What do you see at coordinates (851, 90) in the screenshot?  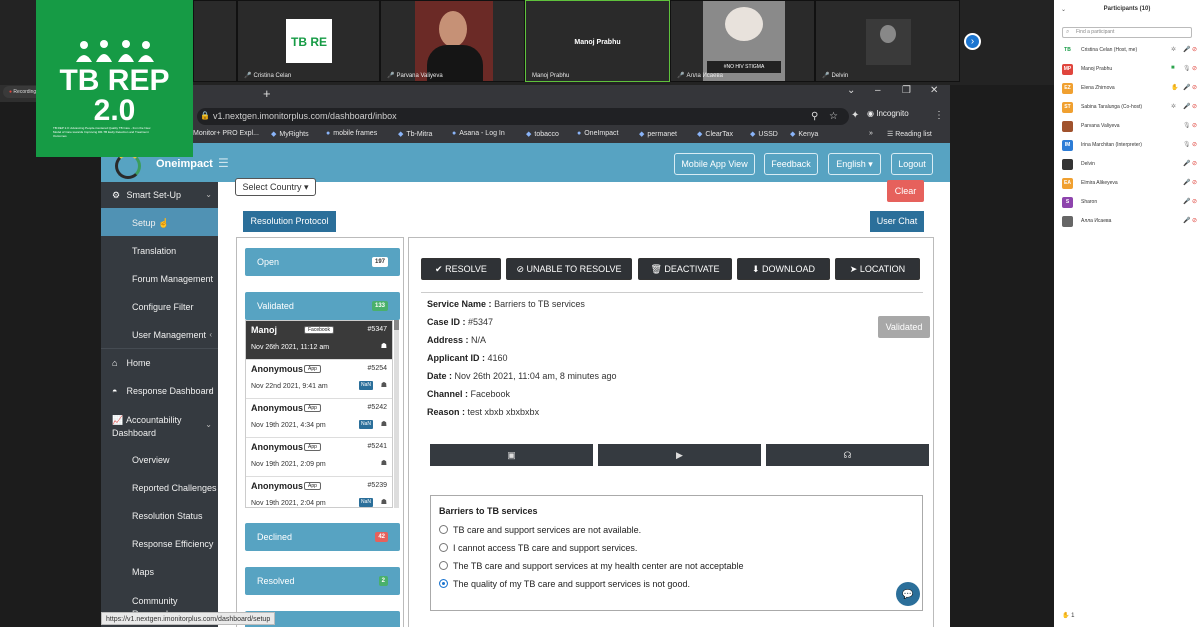 I see `tab-search-chevron-icon: ⌄` at bounding box center [851, 90].